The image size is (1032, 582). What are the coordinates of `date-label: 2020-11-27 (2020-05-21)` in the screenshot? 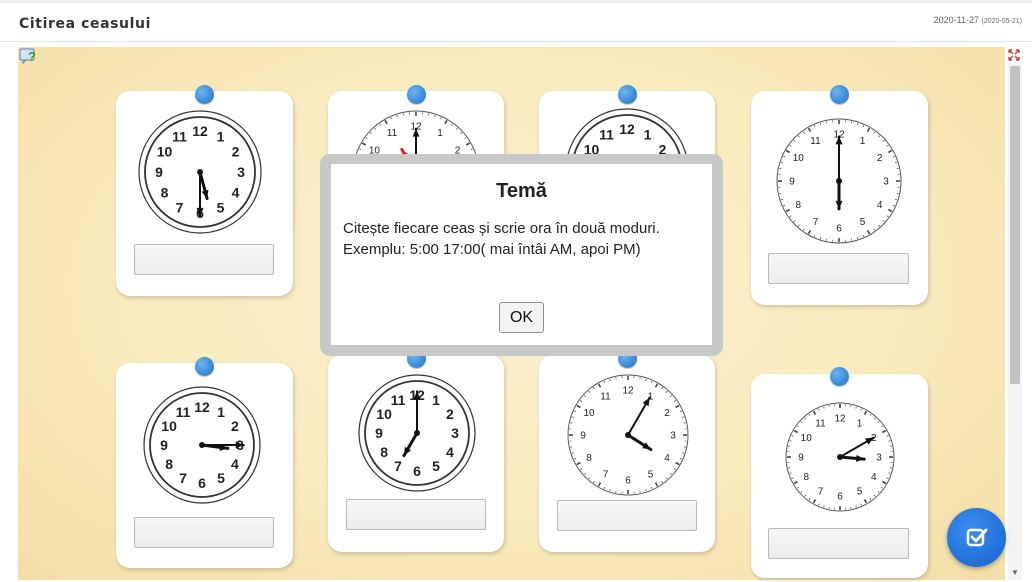 It's located at (978, 20).